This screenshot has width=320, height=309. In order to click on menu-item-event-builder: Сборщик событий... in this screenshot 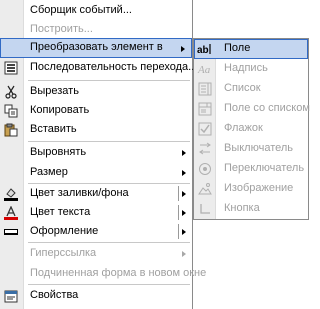, I will do `click(96, 11)`.